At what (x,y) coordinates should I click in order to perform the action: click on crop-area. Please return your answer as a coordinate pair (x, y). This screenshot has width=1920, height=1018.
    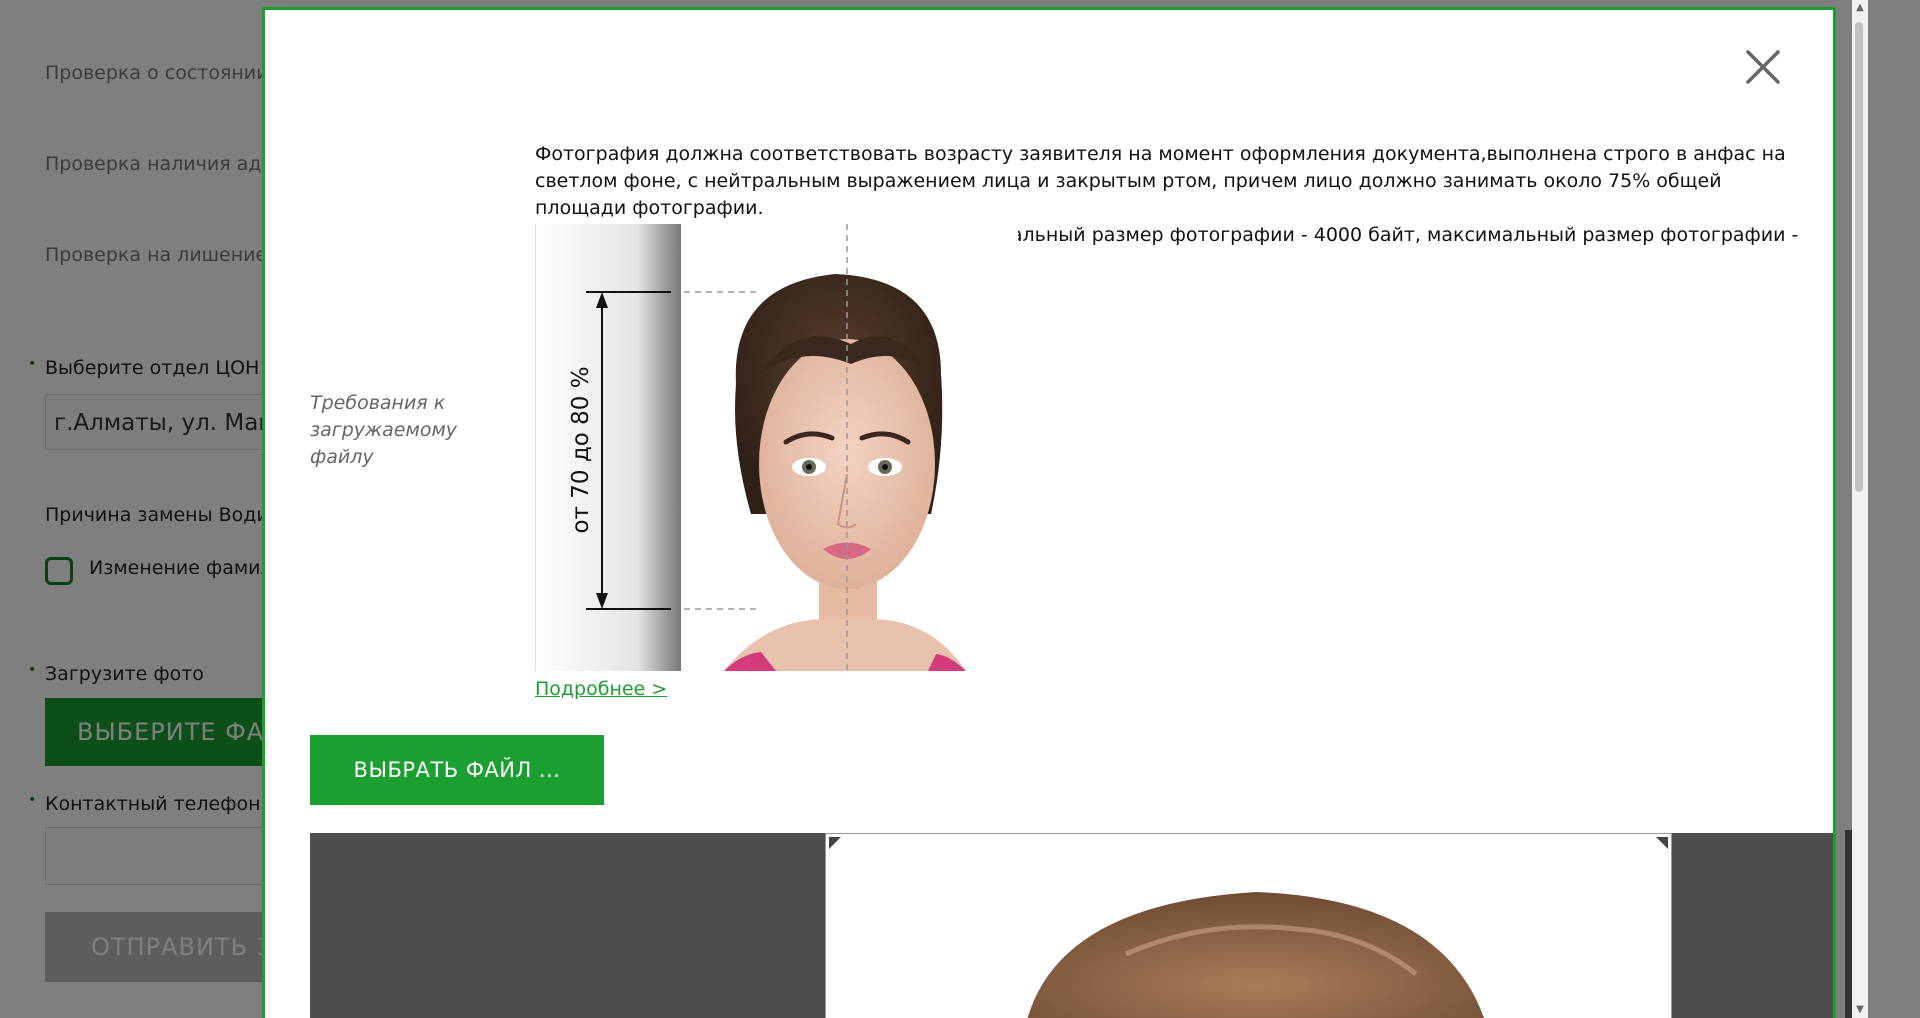
    Looking at the image, I should click on (1248, 925).